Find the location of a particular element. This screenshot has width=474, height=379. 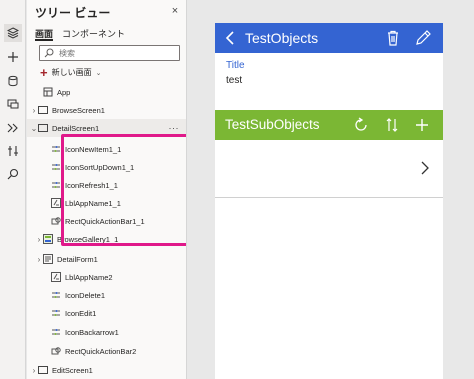

tree-item-label: IconBackarrow1 is located at coordinates (92, 332).